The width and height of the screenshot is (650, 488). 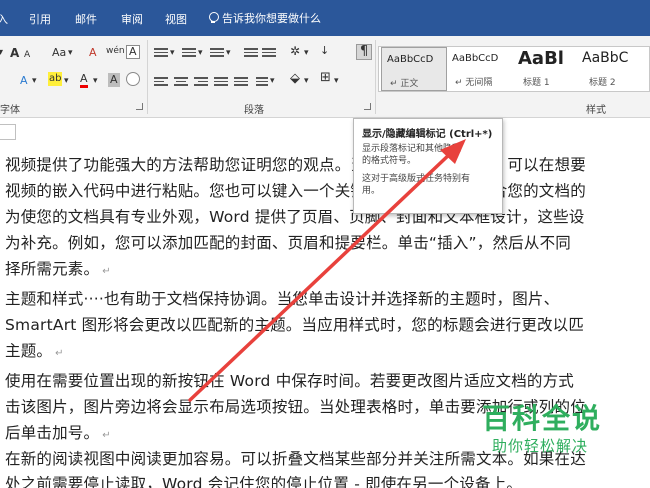 What do you see at coordinates (4, 19) in the screenshot?
I see `tab-insert: 插入` at bounding box center [4, 19].